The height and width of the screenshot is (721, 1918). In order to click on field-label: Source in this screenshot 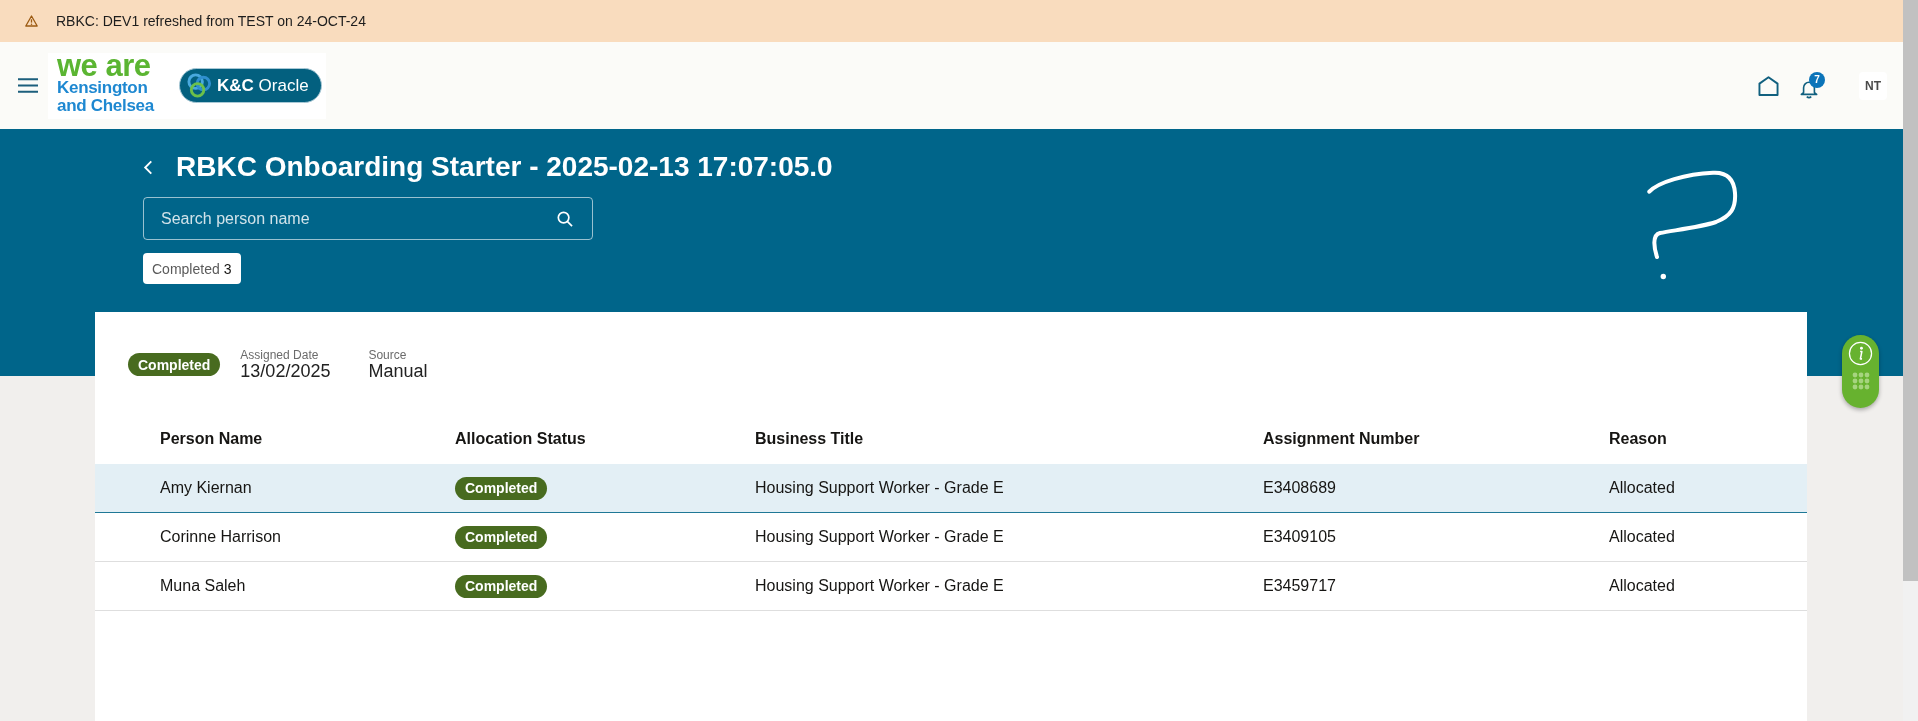, I will do `click(388, 355)`.